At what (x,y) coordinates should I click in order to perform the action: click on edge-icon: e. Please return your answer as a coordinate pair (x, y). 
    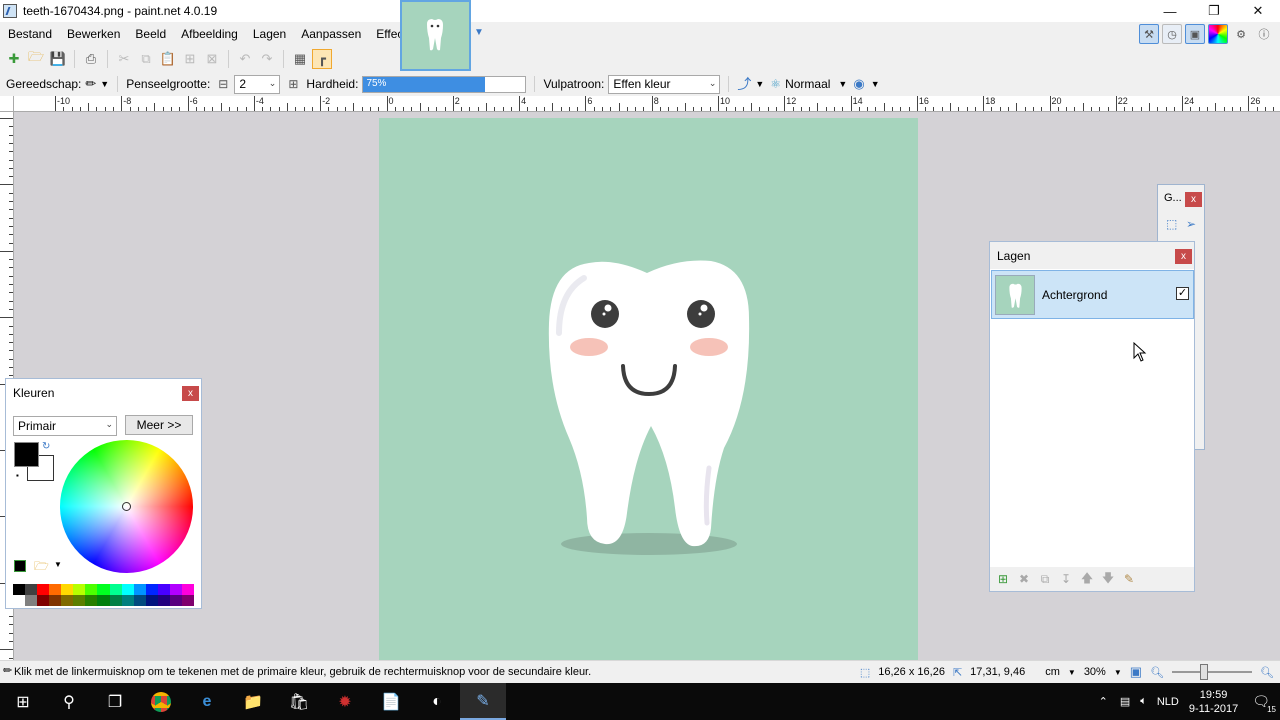
    Looking at the image, I should click on (207, 701).